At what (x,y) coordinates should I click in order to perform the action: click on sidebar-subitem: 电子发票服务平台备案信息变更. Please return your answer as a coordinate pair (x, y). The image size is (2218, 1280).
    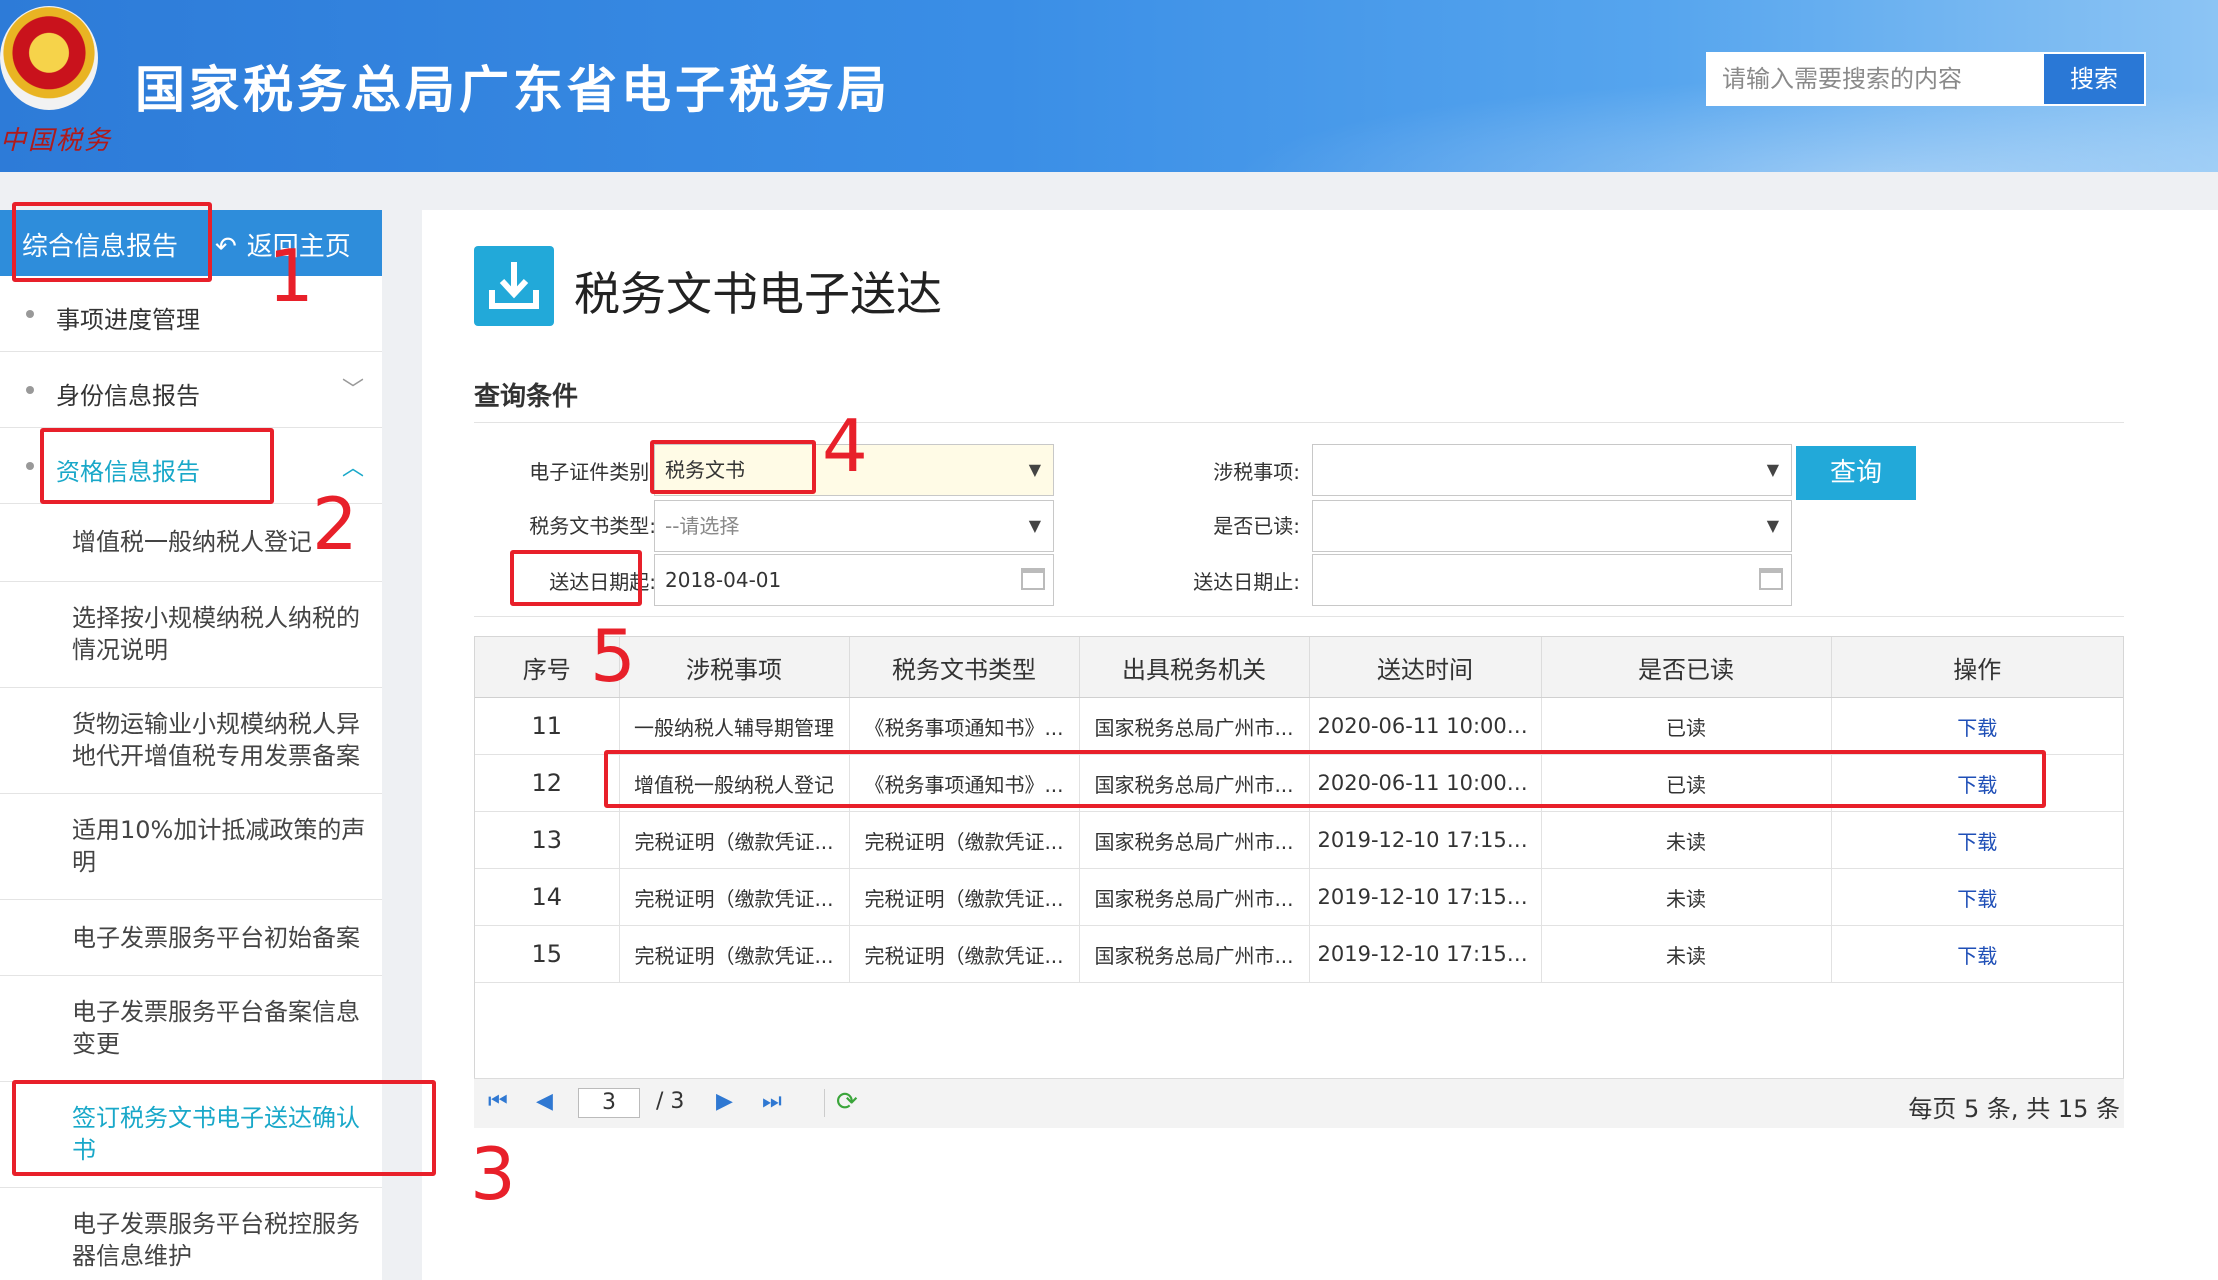
    Looking at the image, I should click on (191, 1029).